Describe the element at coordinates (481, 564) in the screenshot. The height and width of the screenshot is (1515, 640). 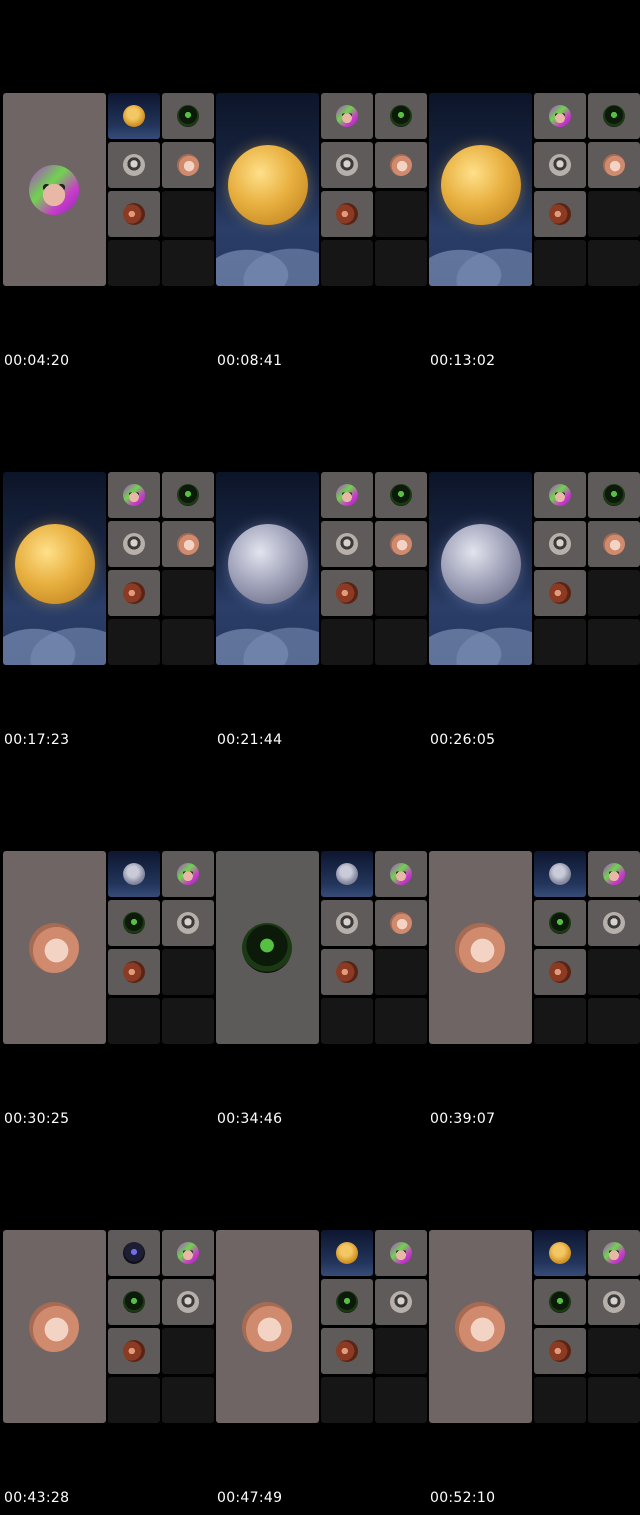
I see `moon-face-image` at that location.